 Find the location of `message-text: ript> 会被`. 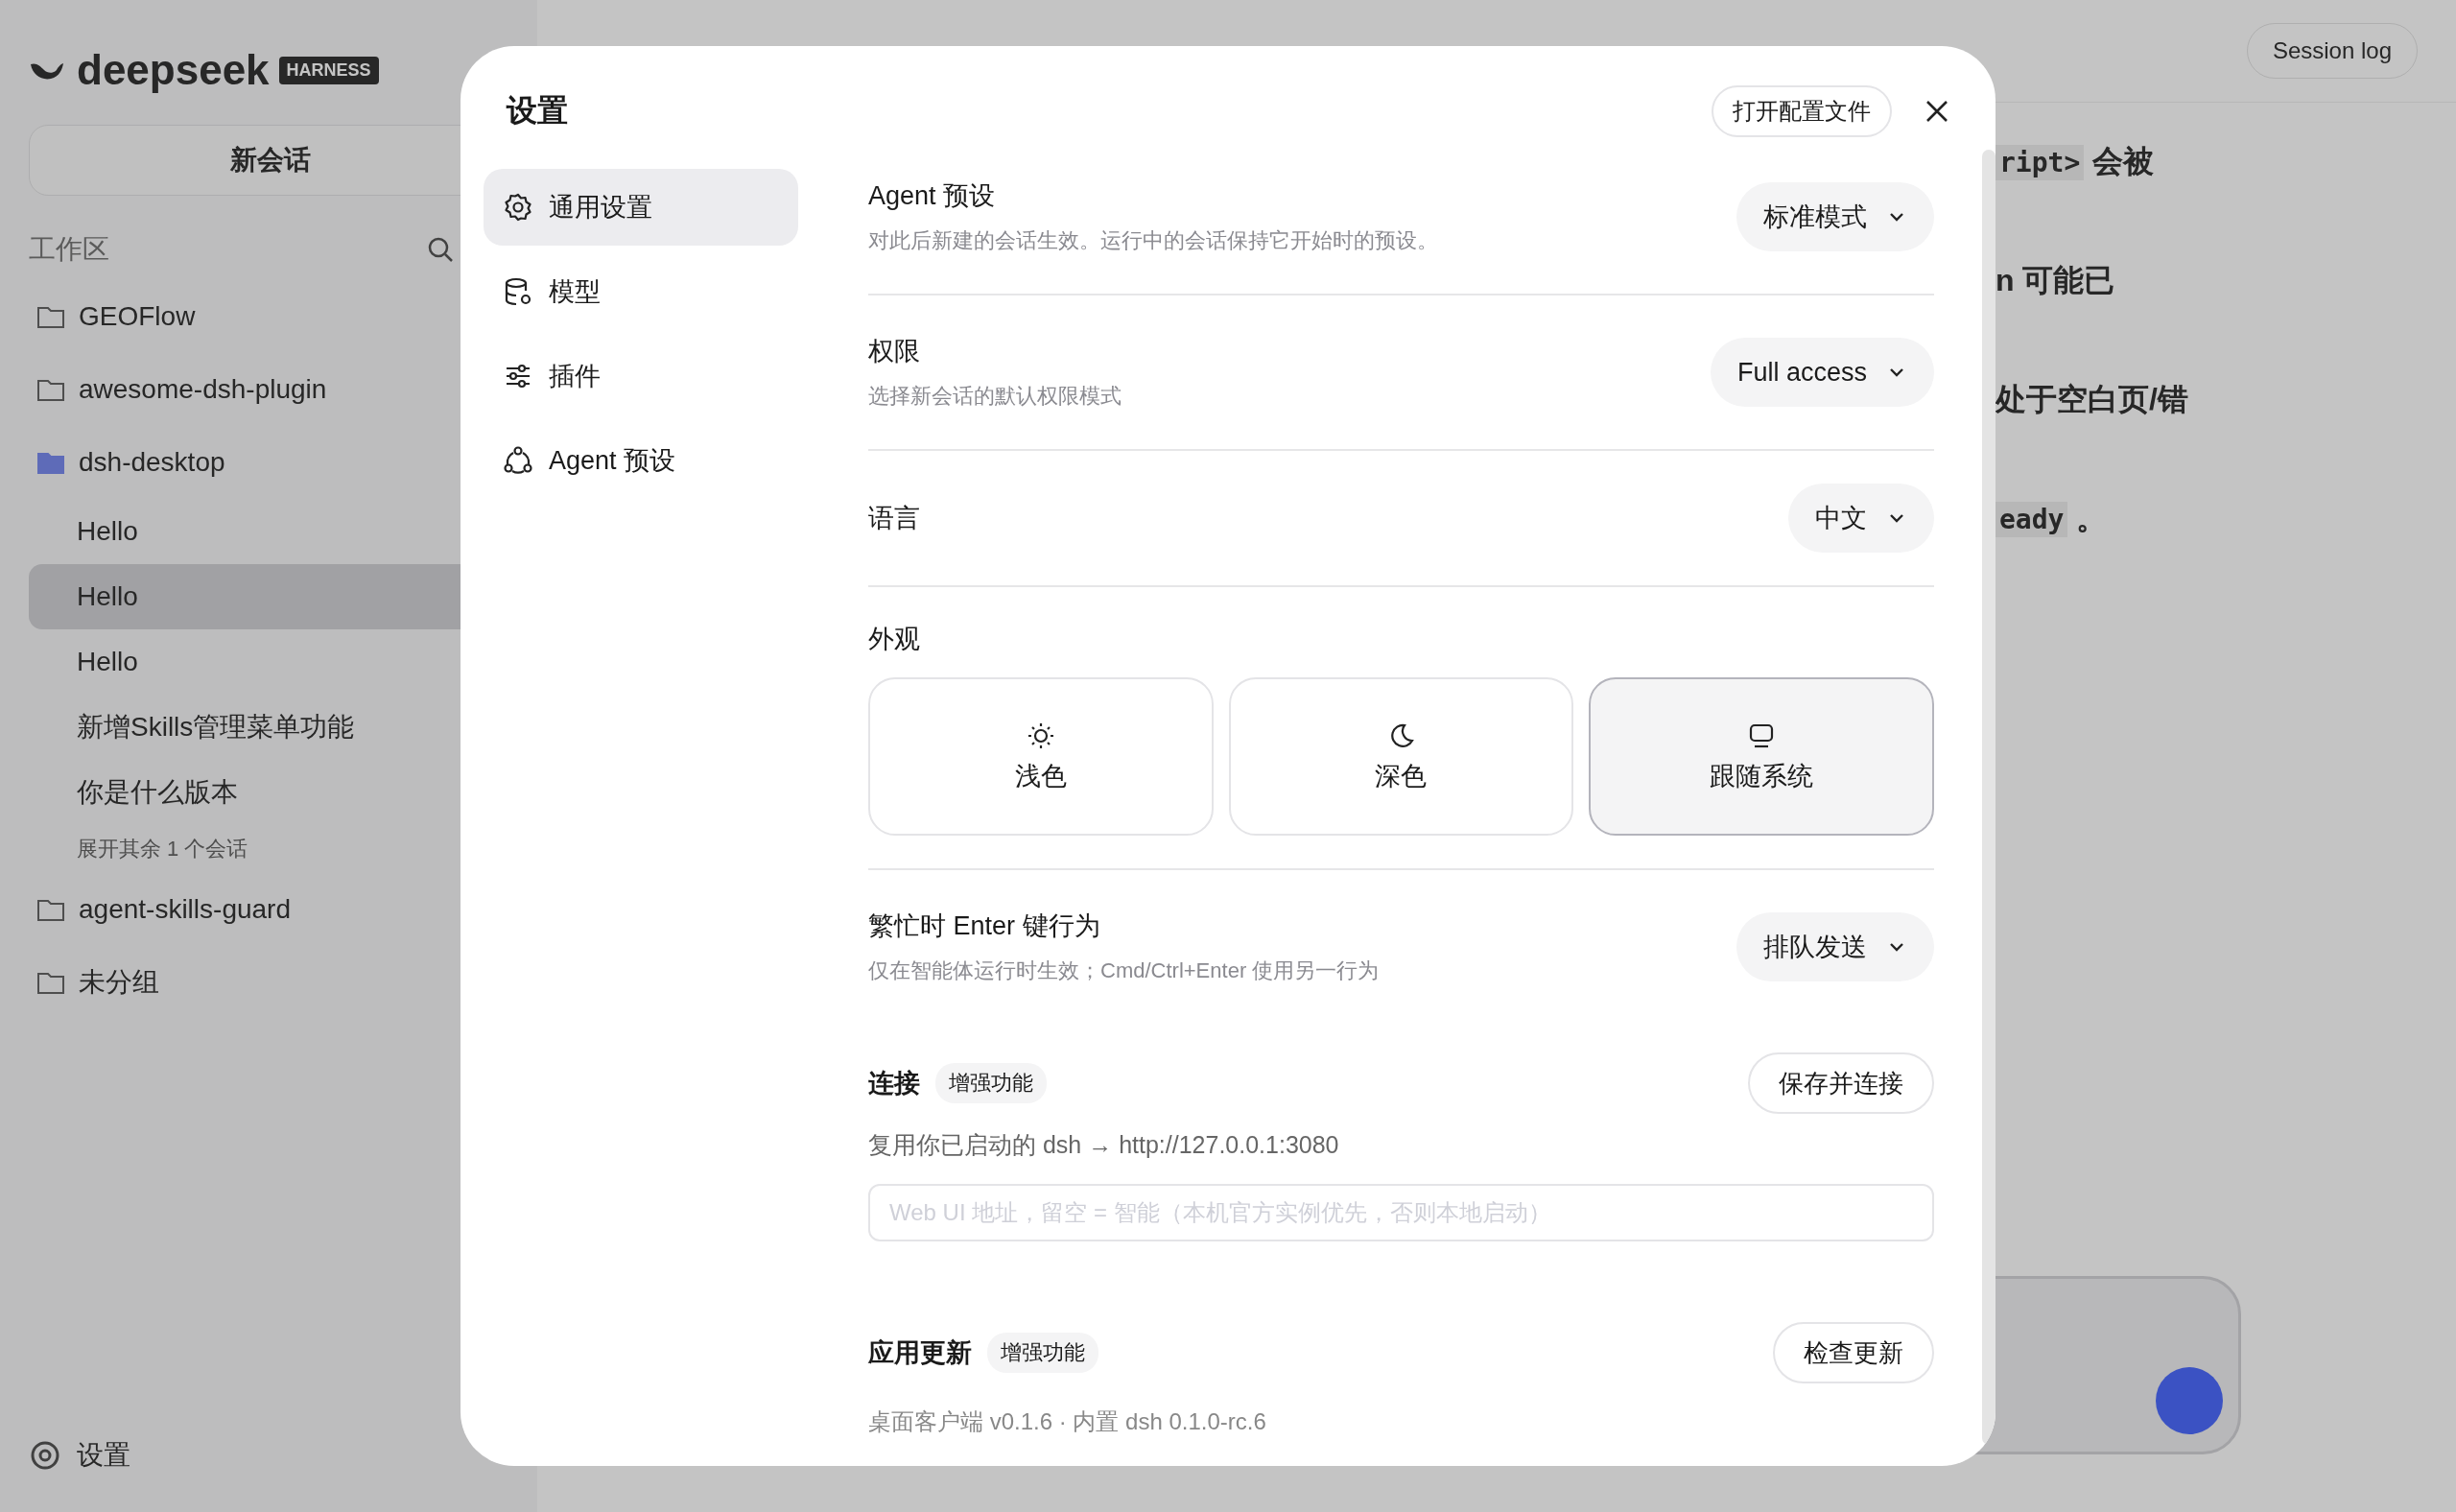

message-text: ript> 会被 is located at coordinates (2226, 162).